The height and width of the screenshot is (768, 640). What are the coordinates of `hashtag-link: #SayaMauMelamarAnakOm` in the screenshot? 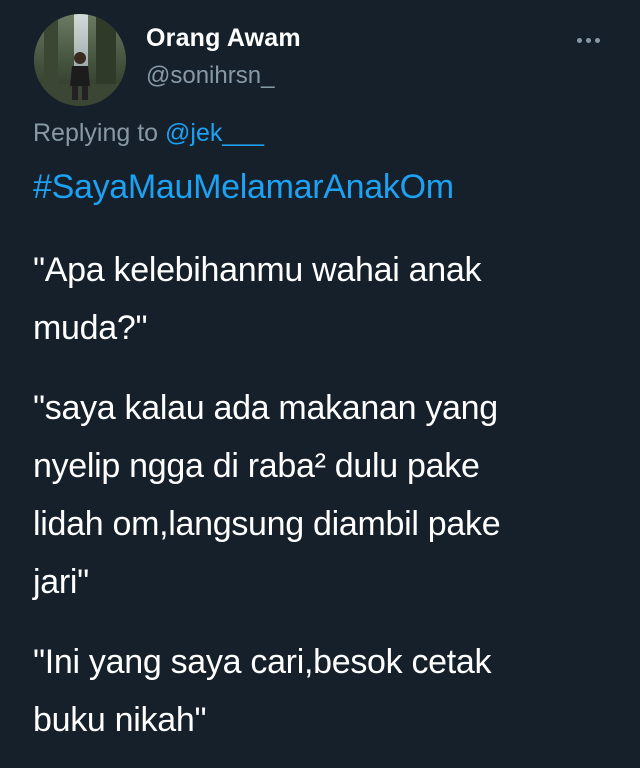 It's located at (243, 187).